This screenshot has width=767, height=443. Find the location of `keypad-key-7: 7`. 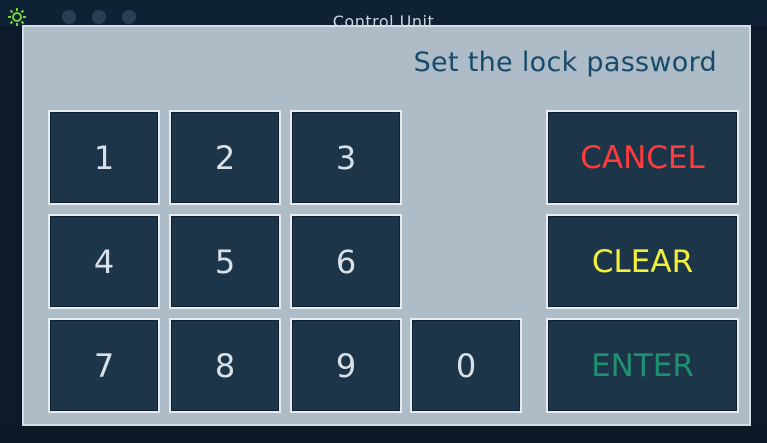

keypad-key-7: 7 is located at coordinates (104, 365).